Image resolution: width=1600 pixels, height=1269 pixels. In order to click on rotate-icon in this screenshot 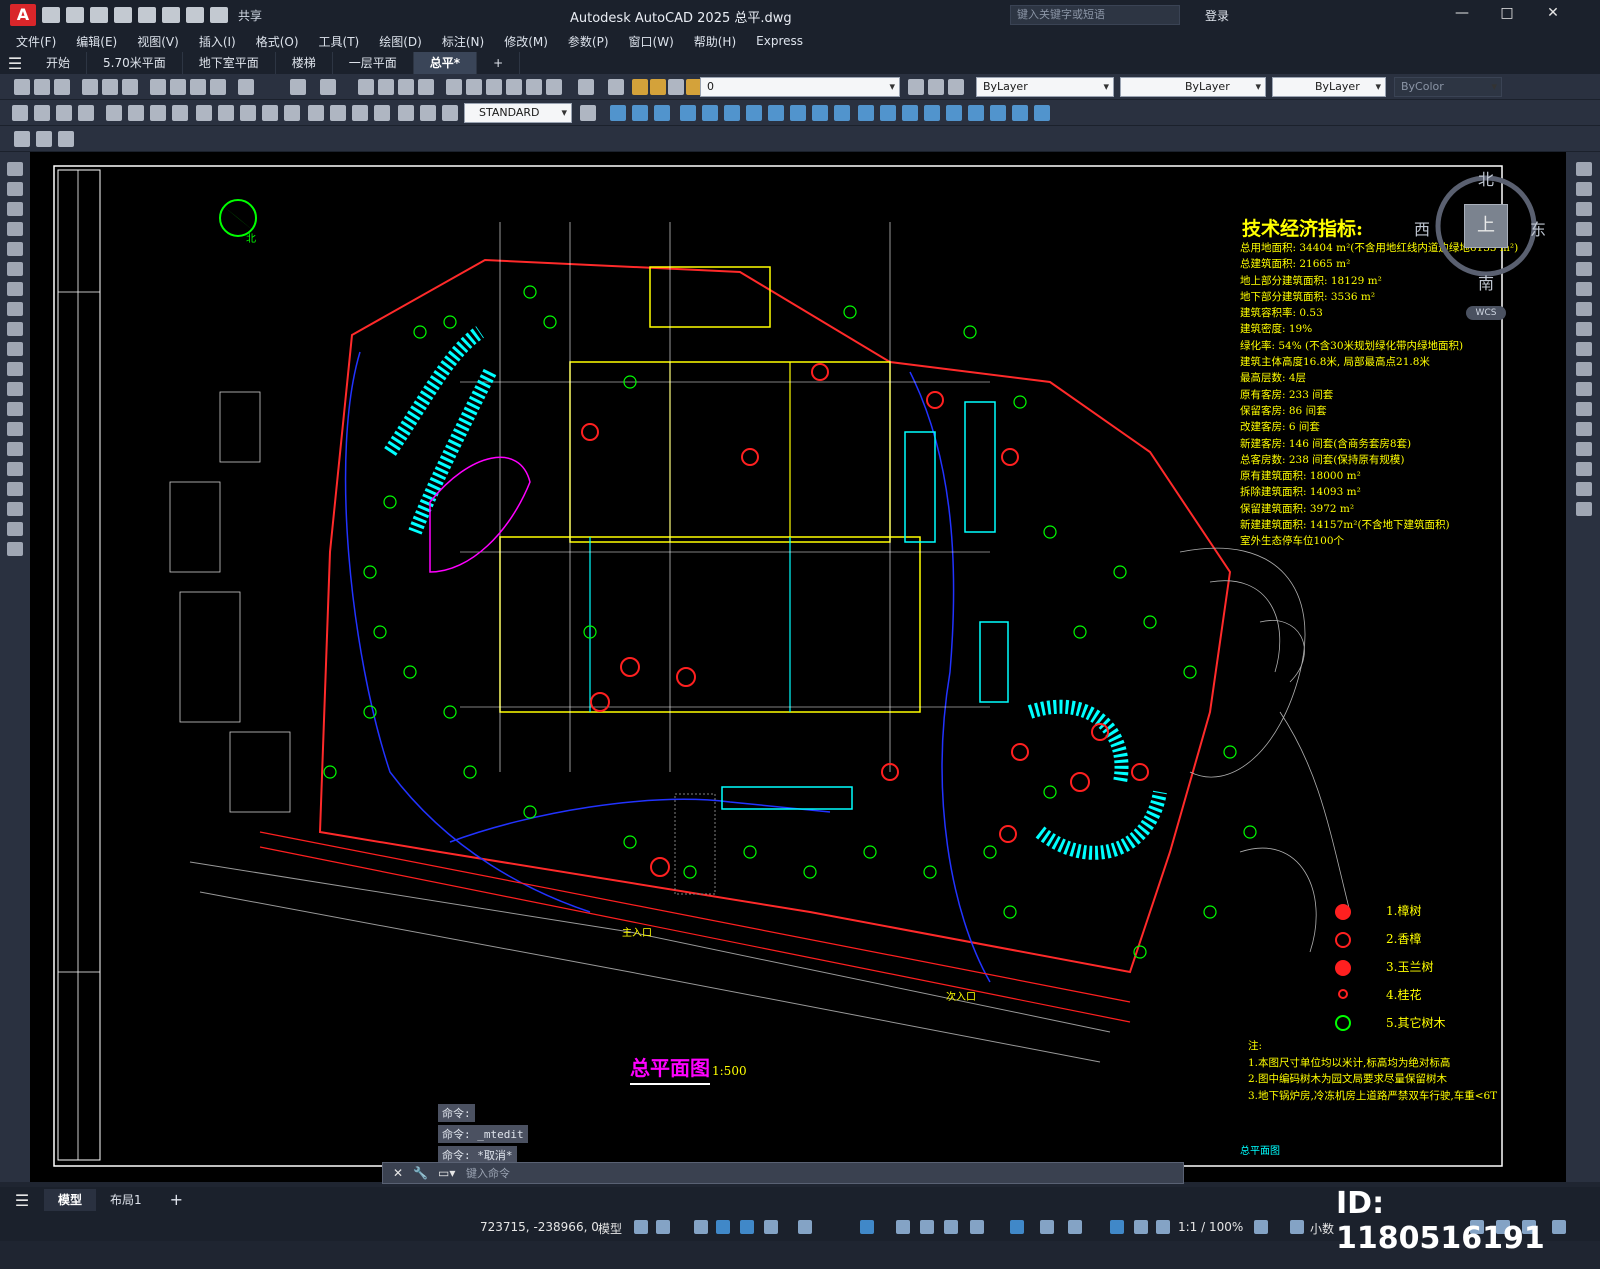, I will do `click(732, 113)`.